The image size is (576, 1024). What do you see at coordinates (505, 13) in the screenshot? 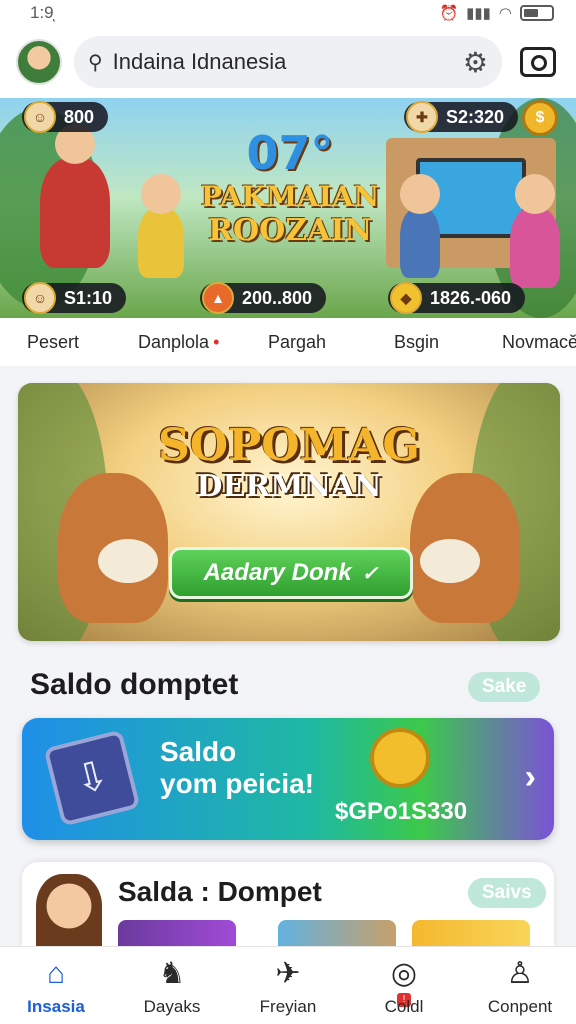
I see `wifi-icon: ◠` at bounding box center [505, 13].